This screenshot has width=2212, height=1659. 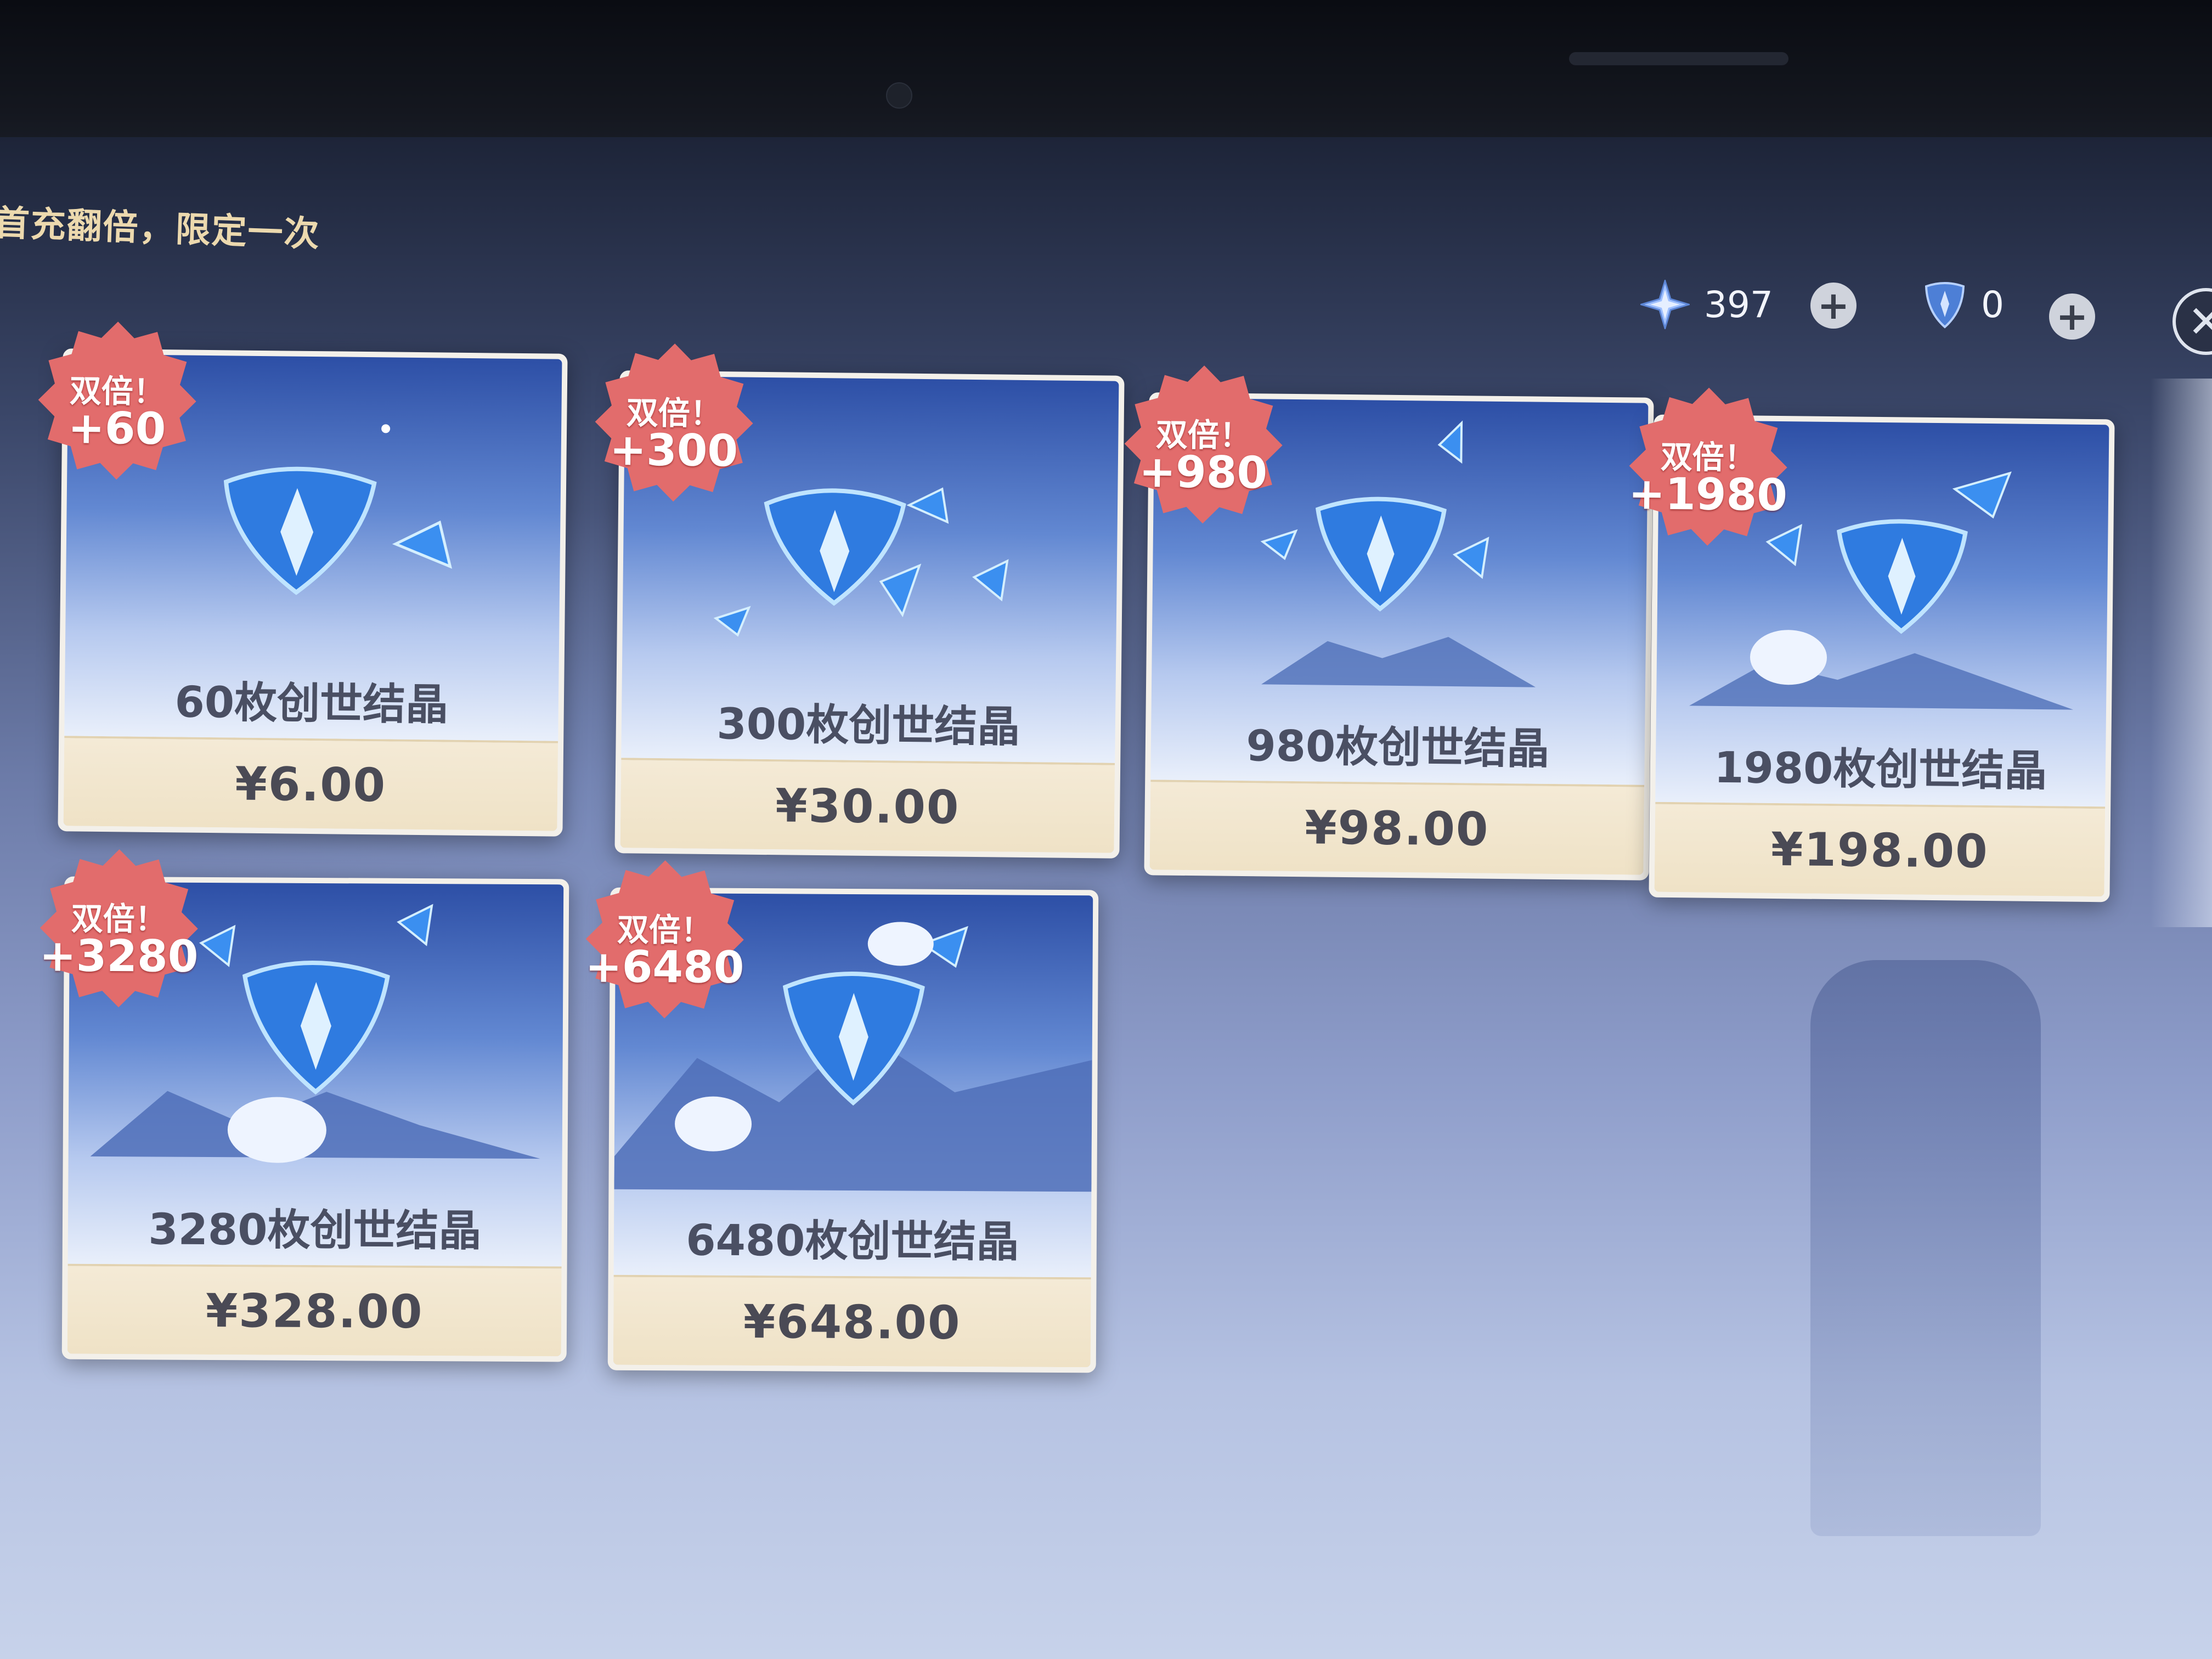 What do you see at coordinates (899, 96) in the screenshot?
I see `webcam` at bounding box center [899, 96].